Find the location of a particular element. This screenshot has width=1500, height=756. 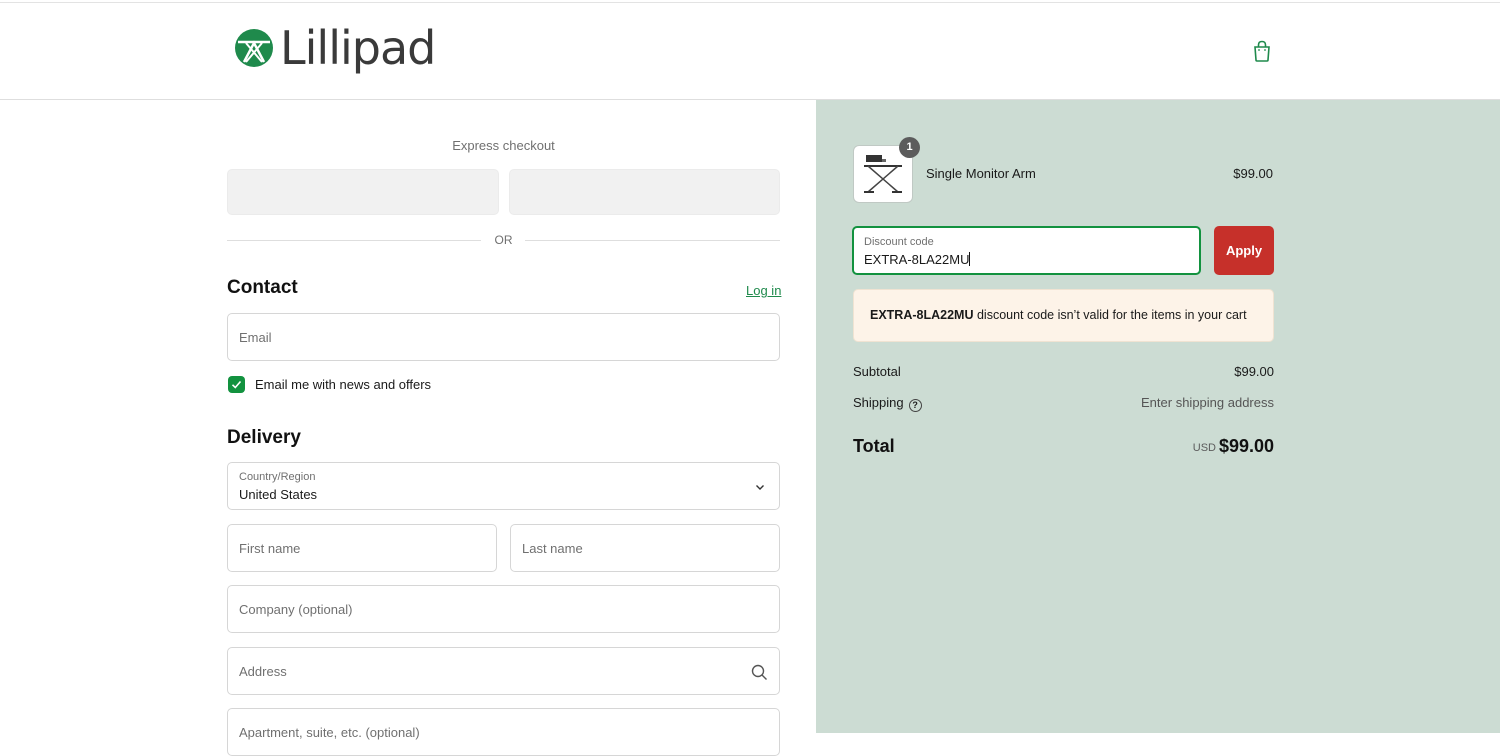

first-name-field: First name is located at coordinates (362, 548).